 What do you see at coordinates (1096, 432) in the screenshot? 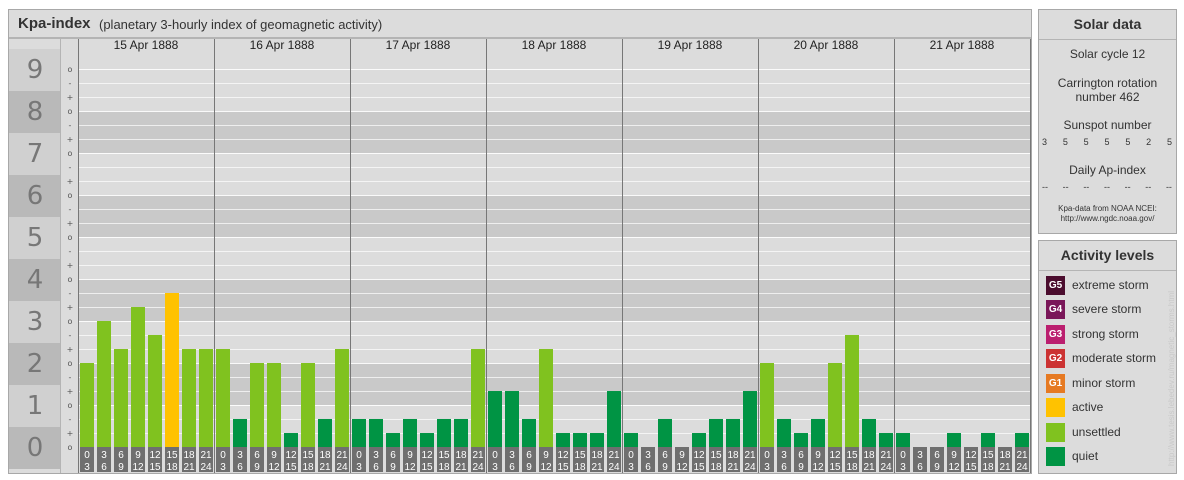
I see `legend-label: unsettled` at bounding box center [1096, 432].